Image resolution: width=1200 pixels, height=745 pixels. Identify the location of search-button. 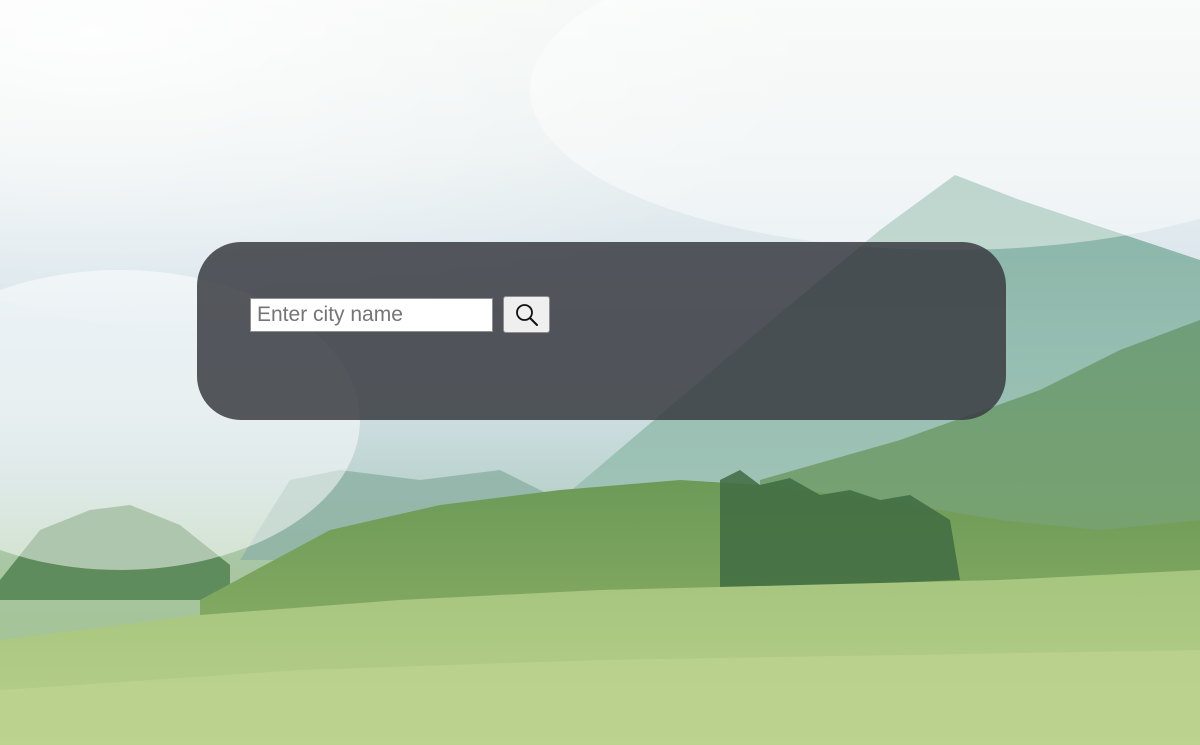
(526, 314).